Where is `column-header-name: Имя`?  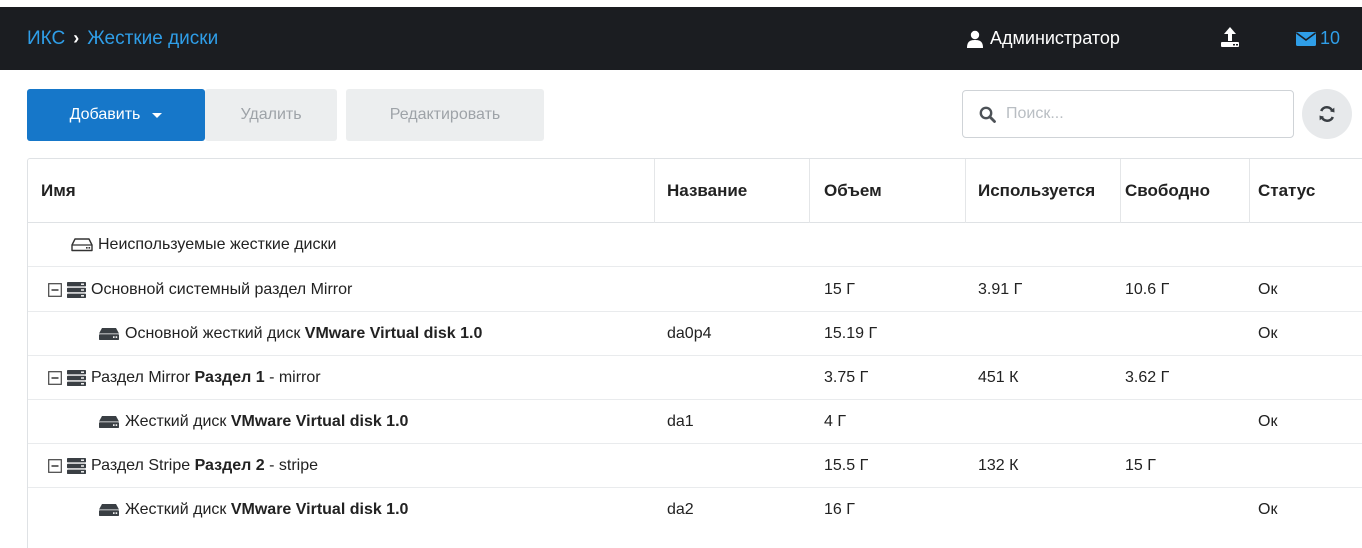 column-header-name: Имя is located at coordinates (58, 191).